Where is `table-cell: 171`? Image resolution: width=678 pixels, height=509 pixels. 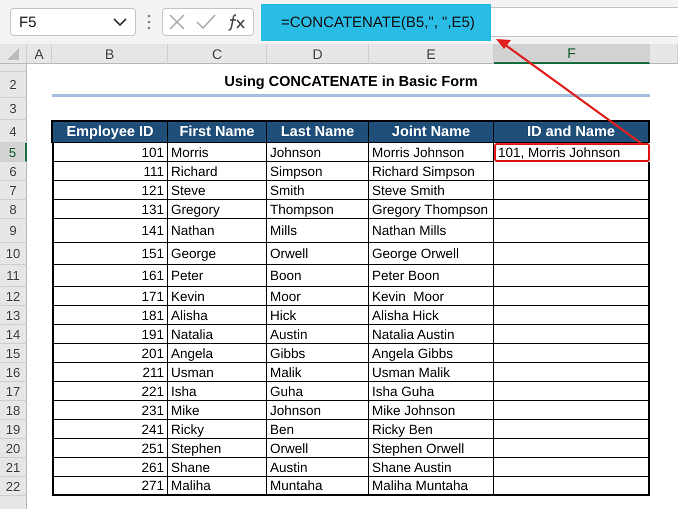
table-cell: 171 is located at coordinates (110, 296).